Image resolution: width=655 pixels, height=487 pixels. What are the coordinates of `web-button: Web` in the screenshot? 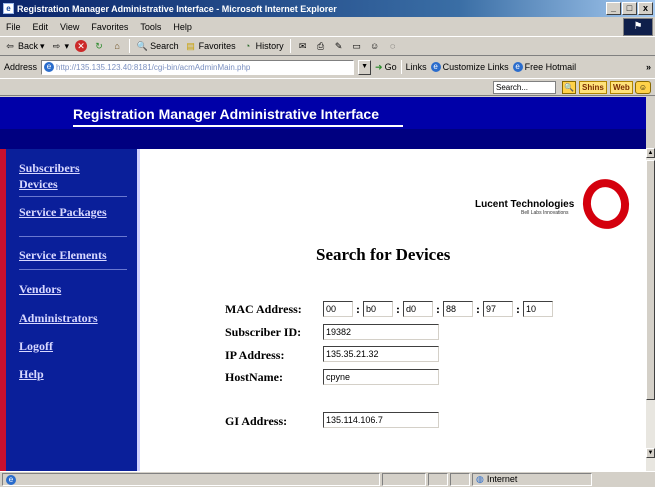 It's located at (621, 87).